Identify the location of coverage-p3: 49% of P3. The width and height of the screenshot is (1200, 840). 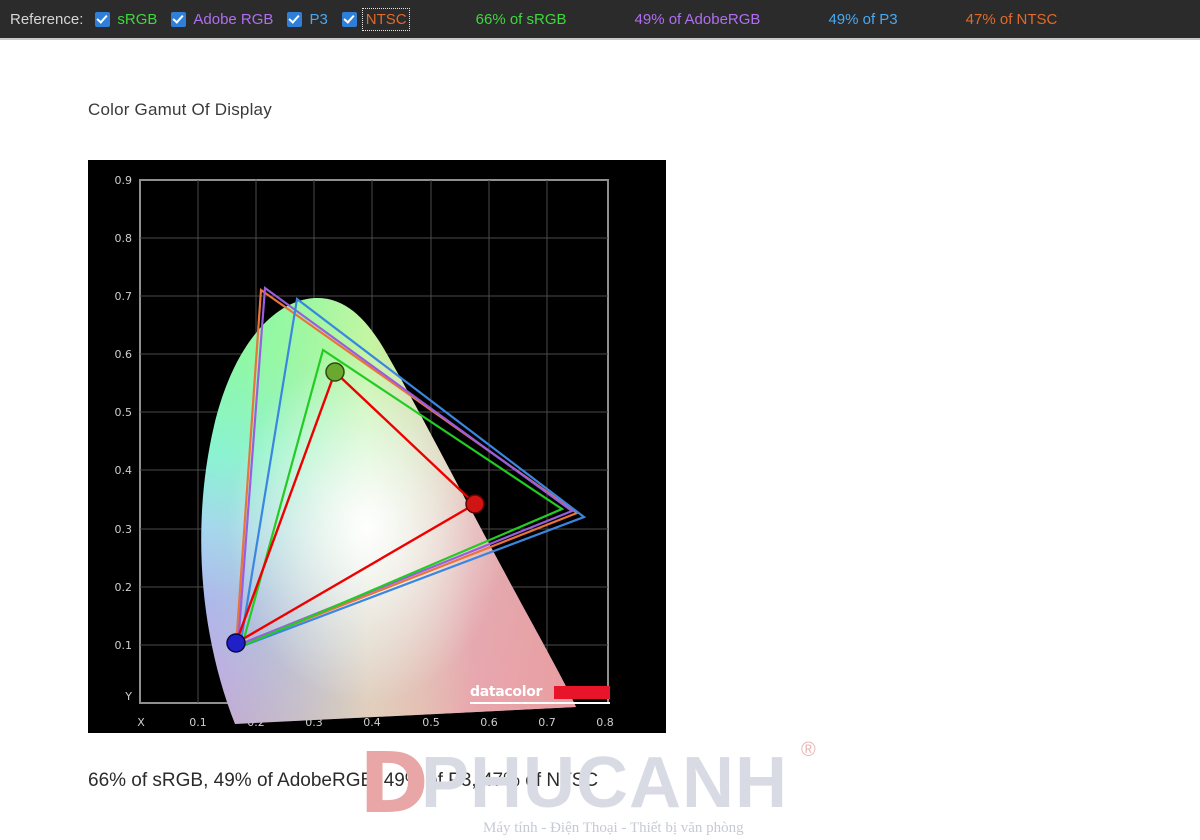
(863, 19).